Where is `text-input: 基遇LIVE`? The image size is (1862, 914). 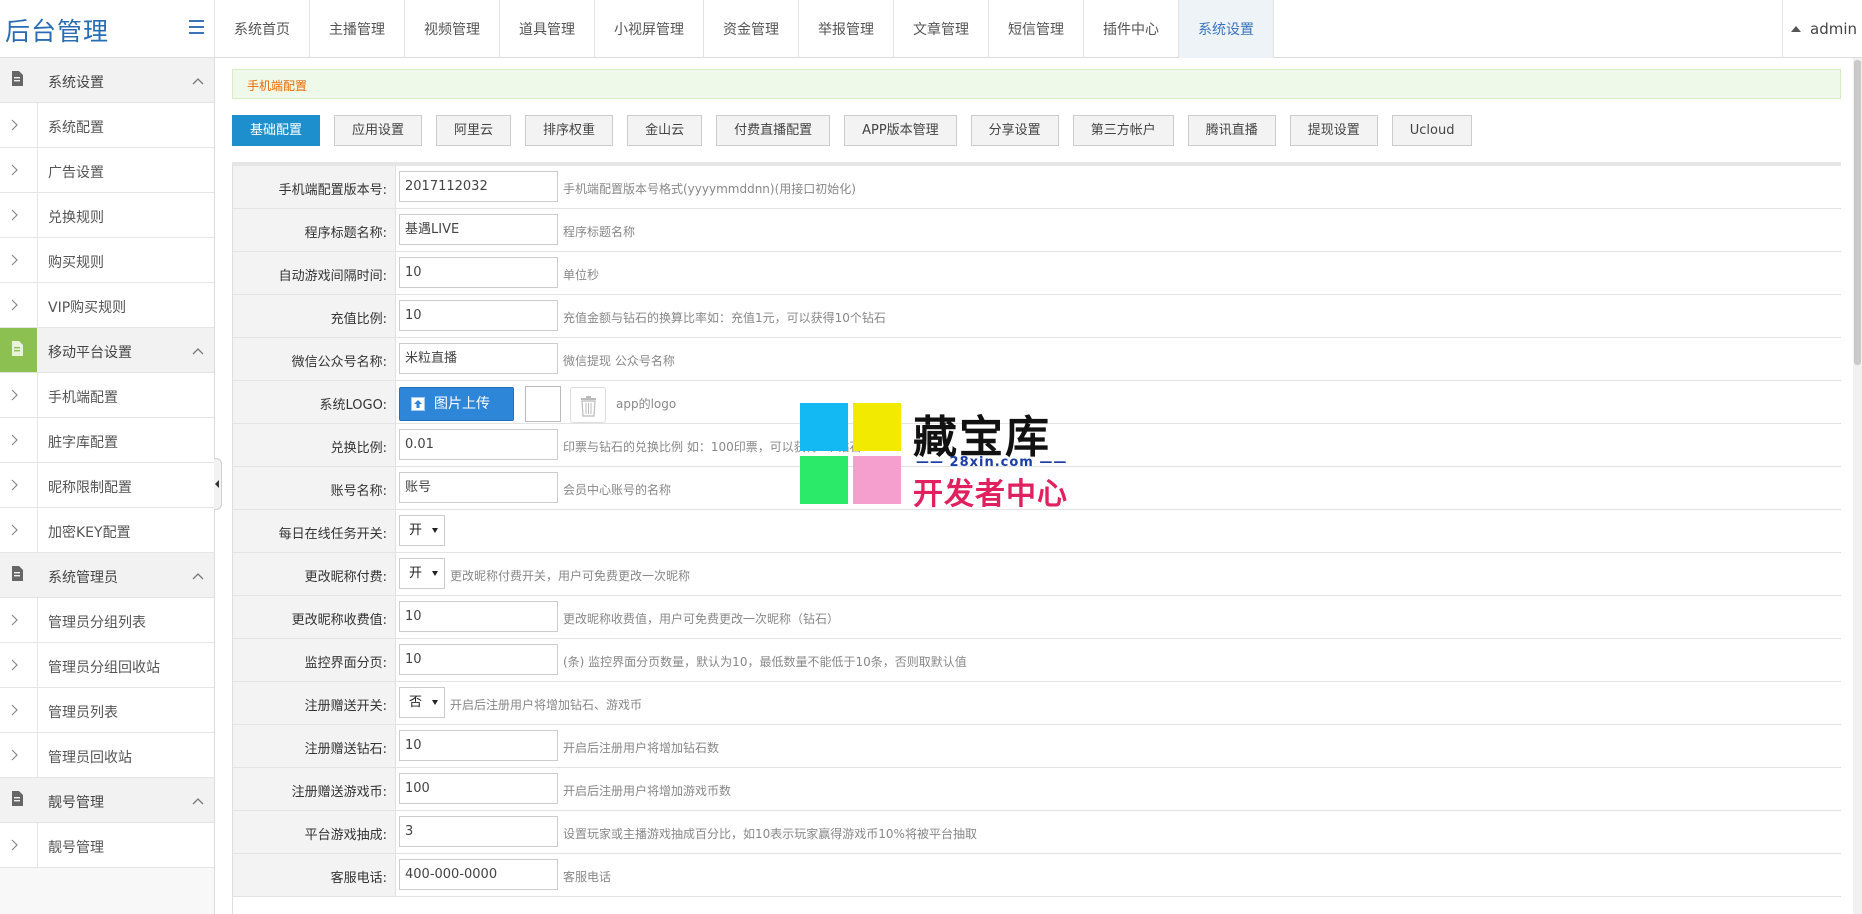
text-input: 基遇LIVE is located at coordinates (478, 229).